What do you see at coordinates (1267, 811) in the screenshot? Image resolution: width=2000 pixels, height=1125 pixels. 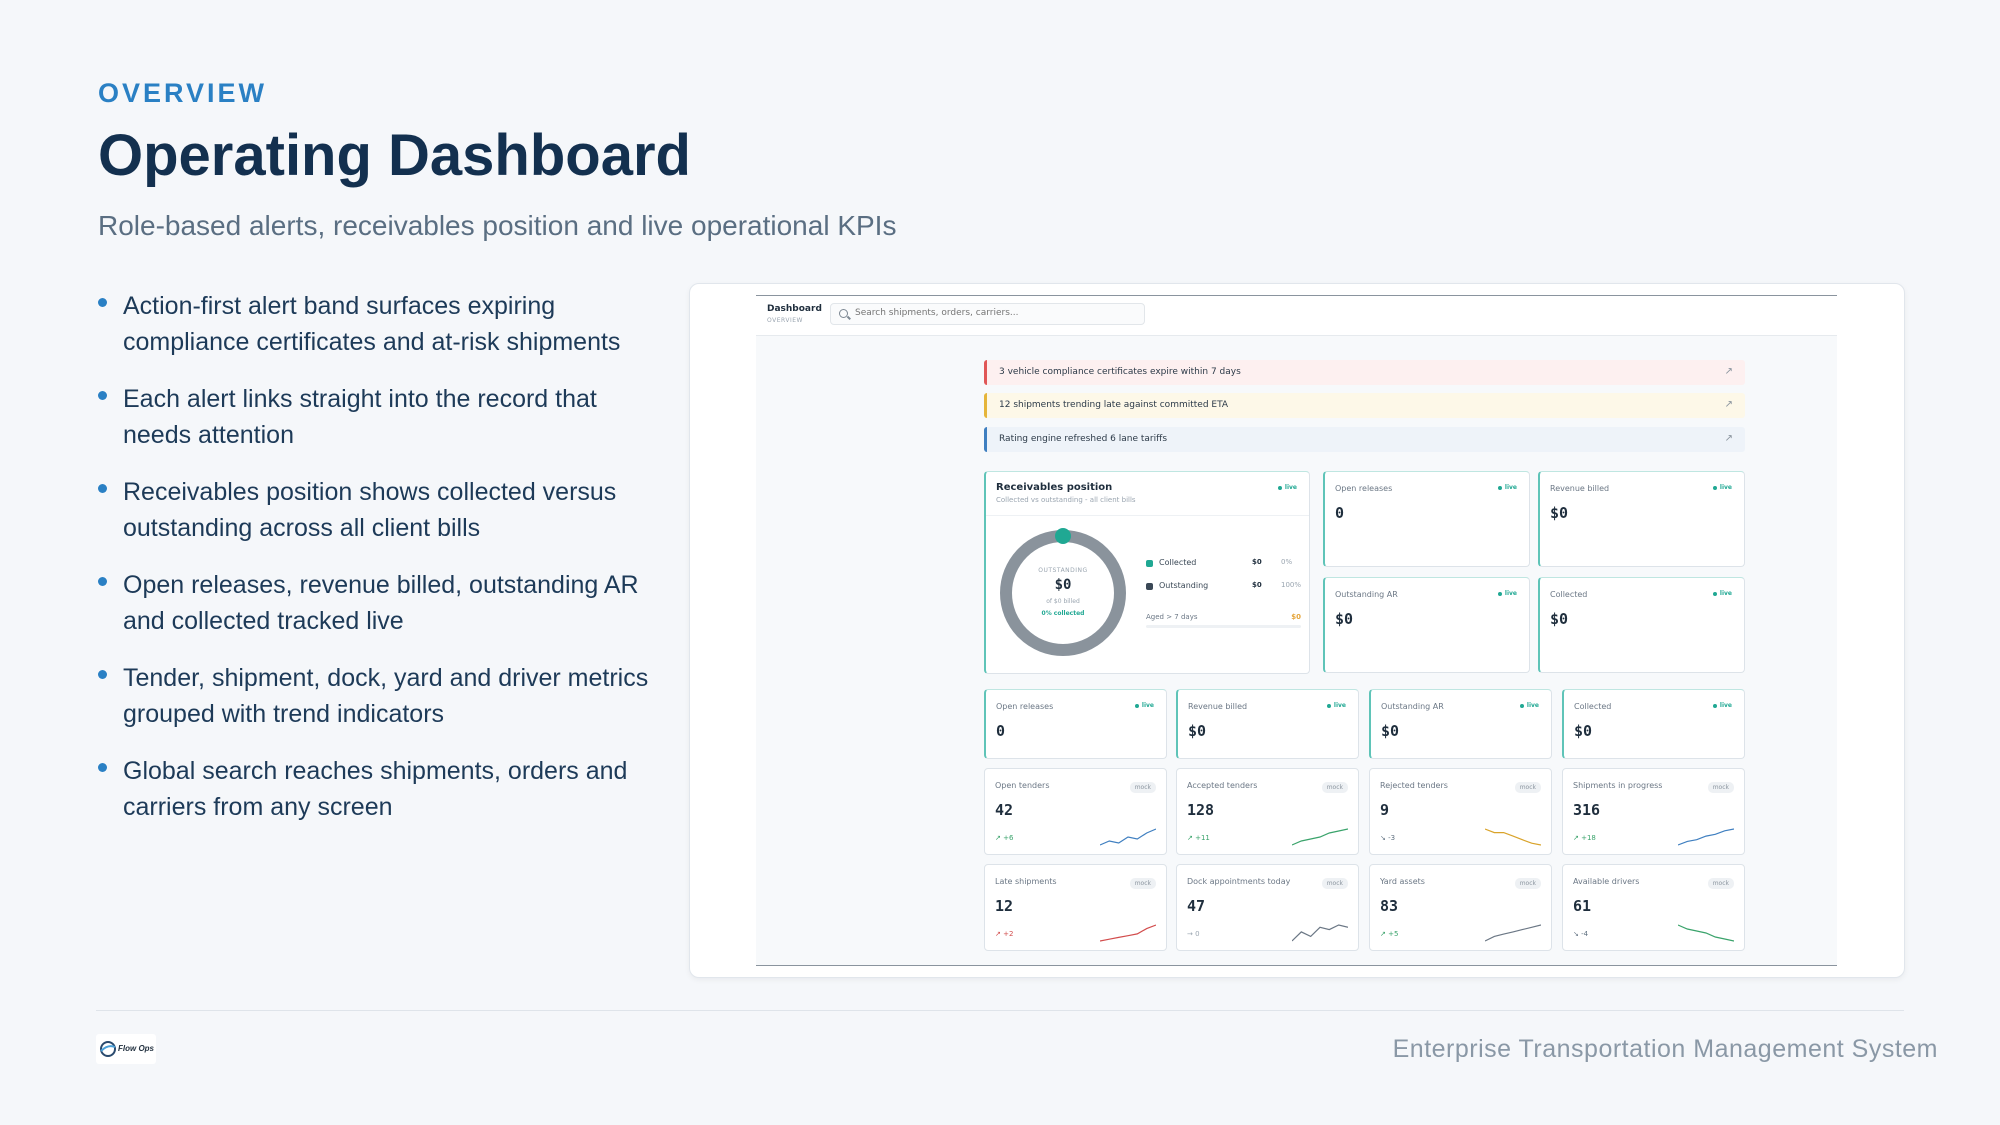 I see `kpi-card: Accepted tenders 128 mock ↗ +11` at bounding box center [1267, 811].